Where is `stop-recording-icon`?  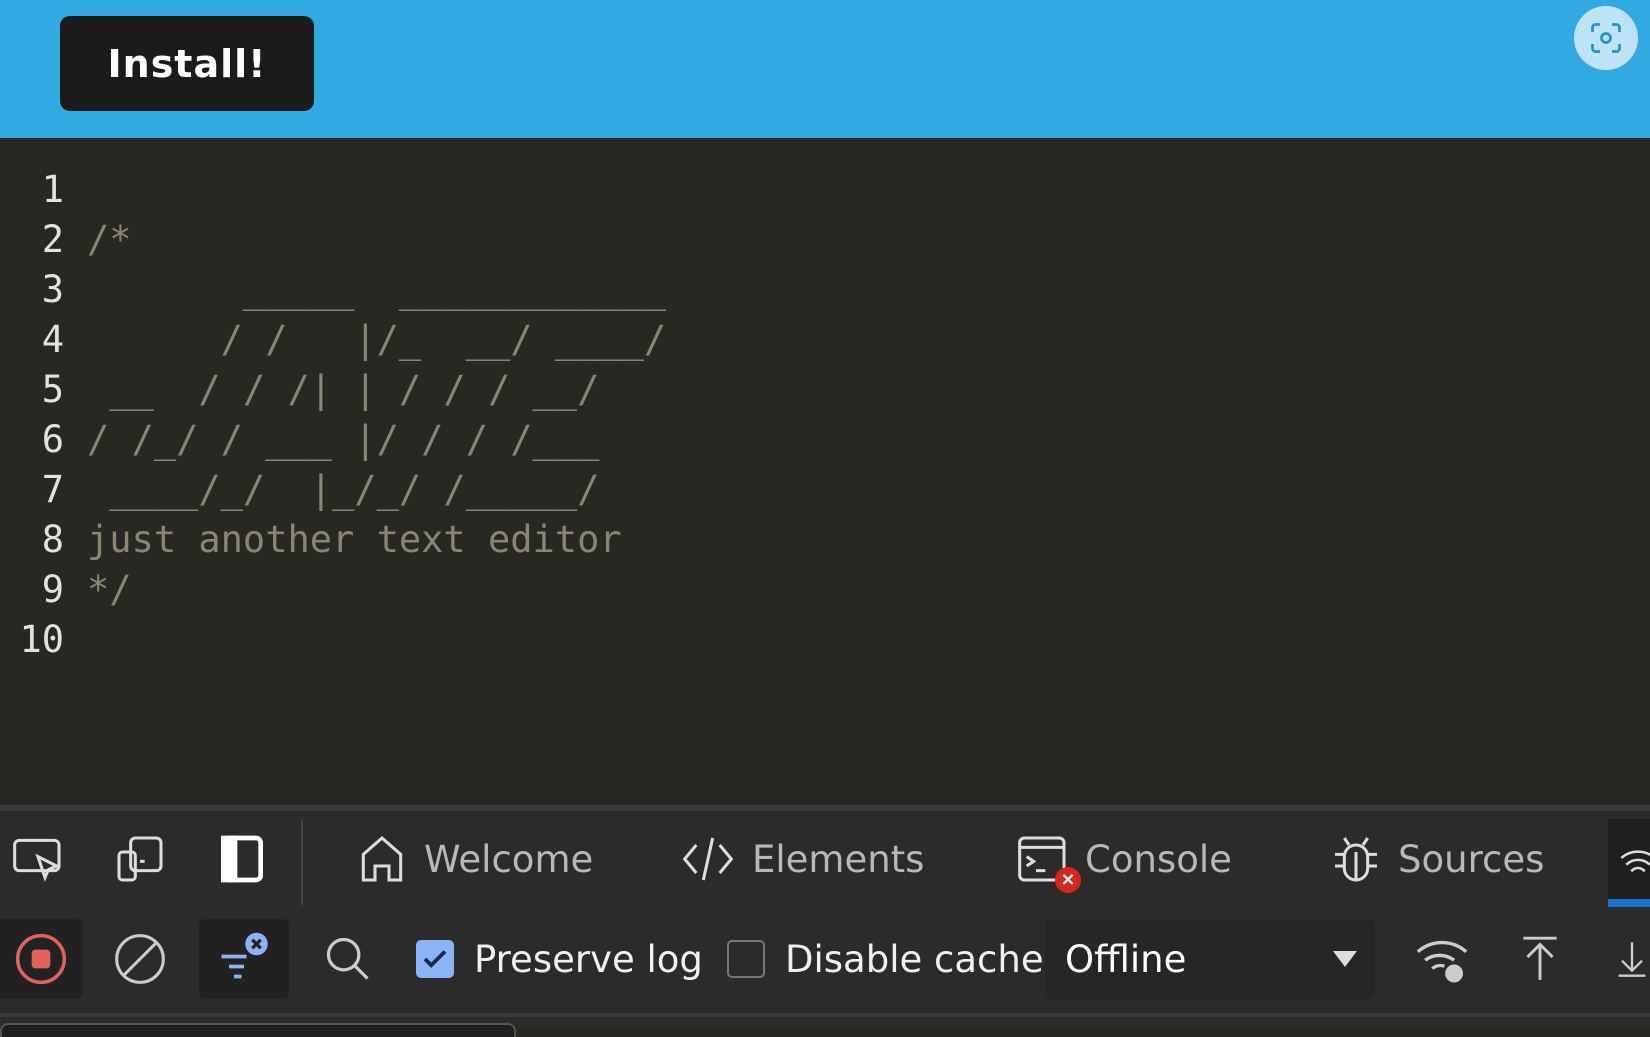 stop-recording-icon is located at coordinates (41, 959).